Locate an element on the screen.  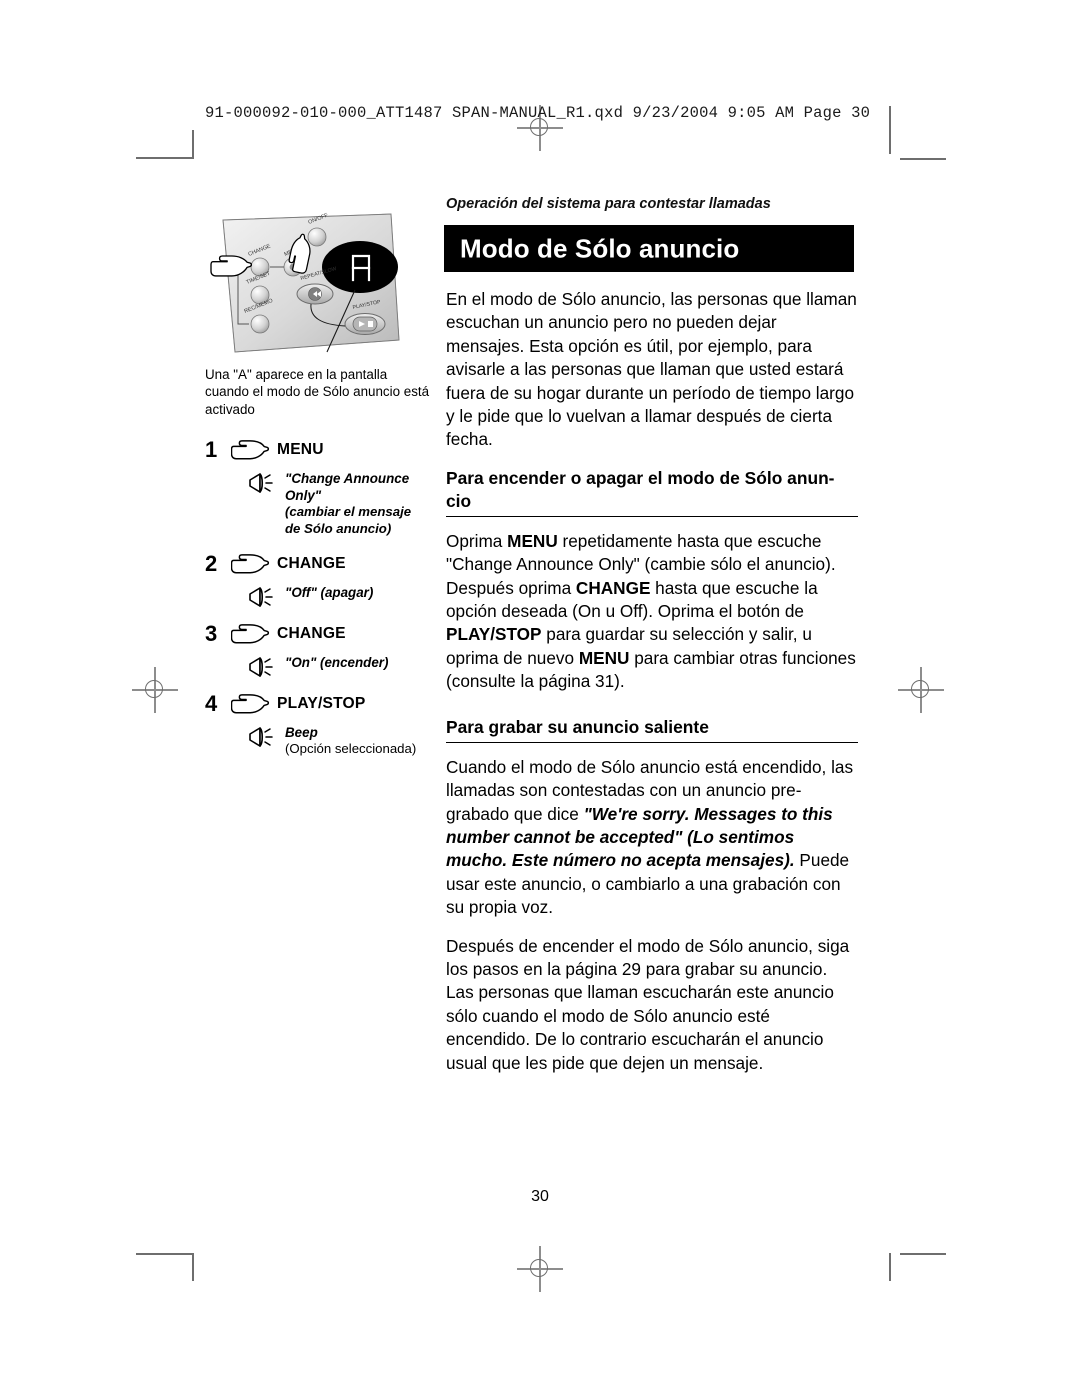
step-item-2: 2 CHANGE "Off" (apagar) is located at coordinates (317, 580).